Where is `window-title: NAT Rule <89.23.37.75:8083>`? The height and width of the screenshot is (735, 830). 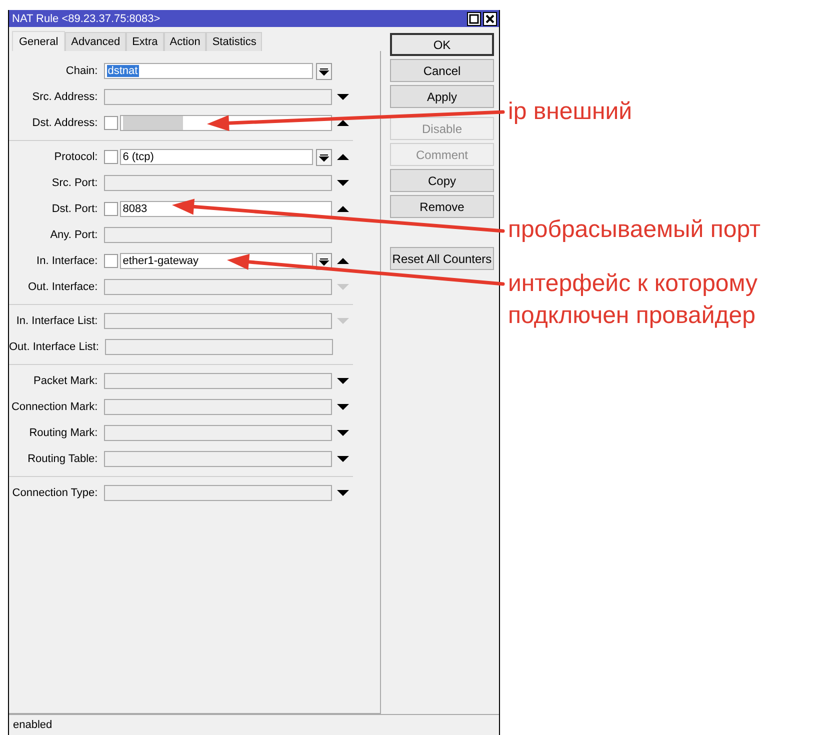
window-title: NAT Rule <89.23.37.75:8083> is located at coordinates (86, 18).